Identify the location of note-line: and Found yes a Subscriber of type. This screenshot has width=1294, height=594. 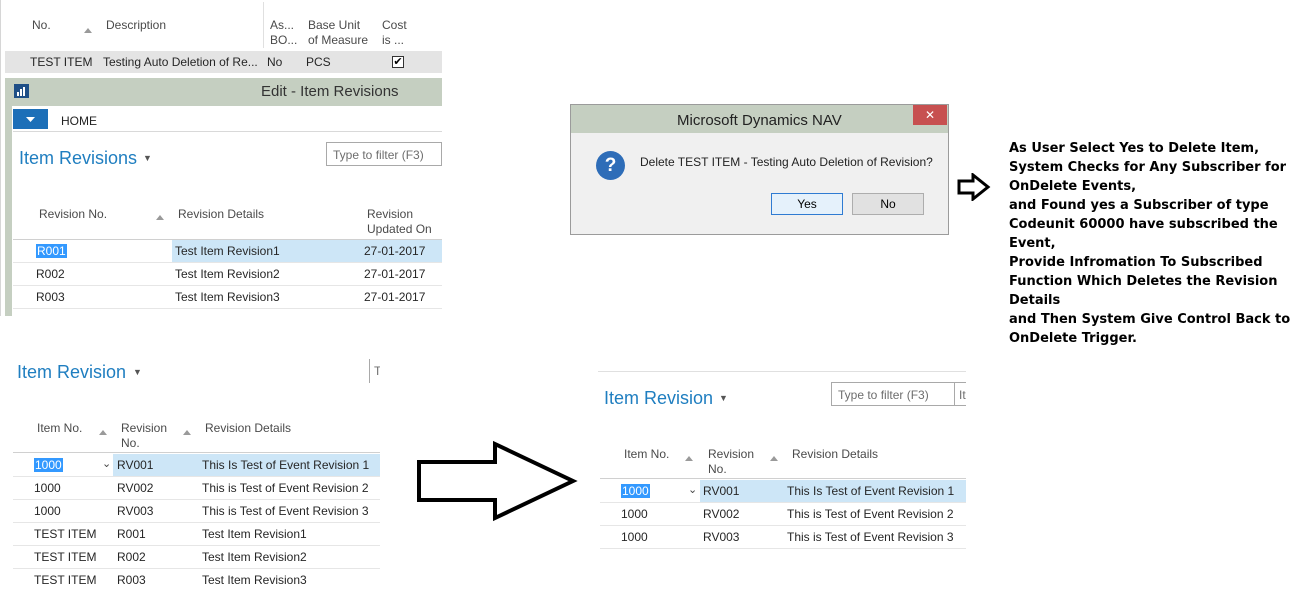
(1139, 205).